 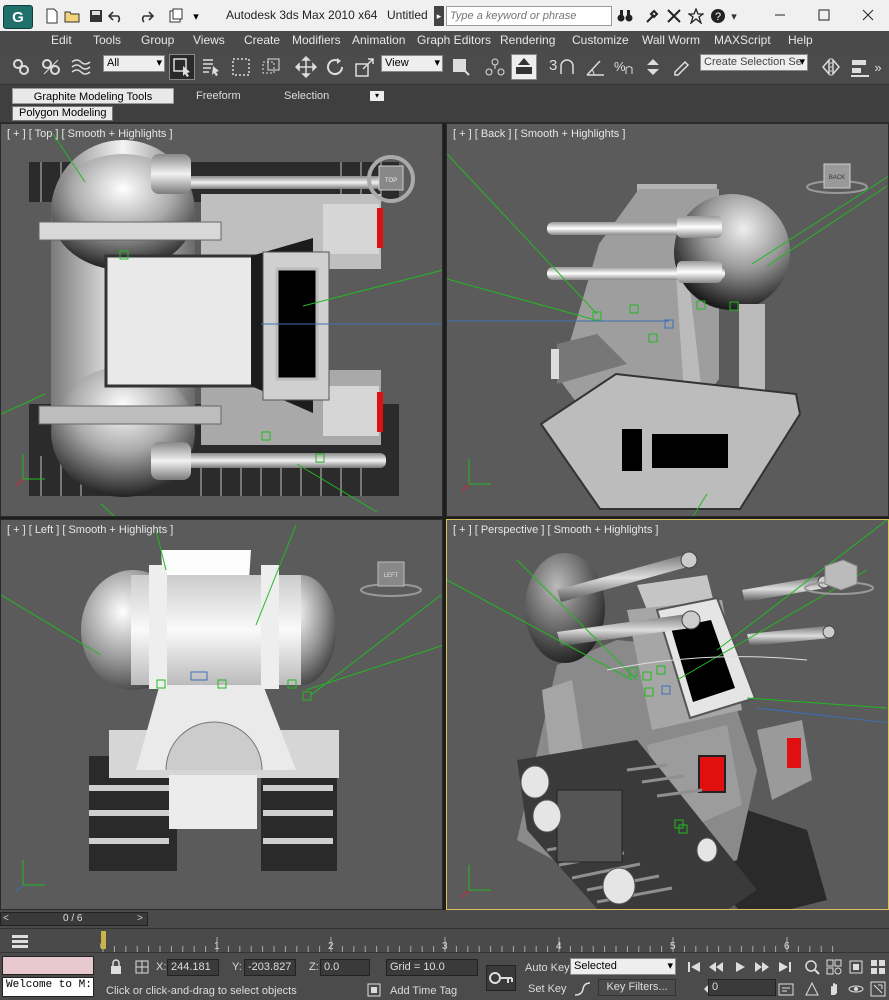 I want to click on scale-icon, so click(x=365, y=67).